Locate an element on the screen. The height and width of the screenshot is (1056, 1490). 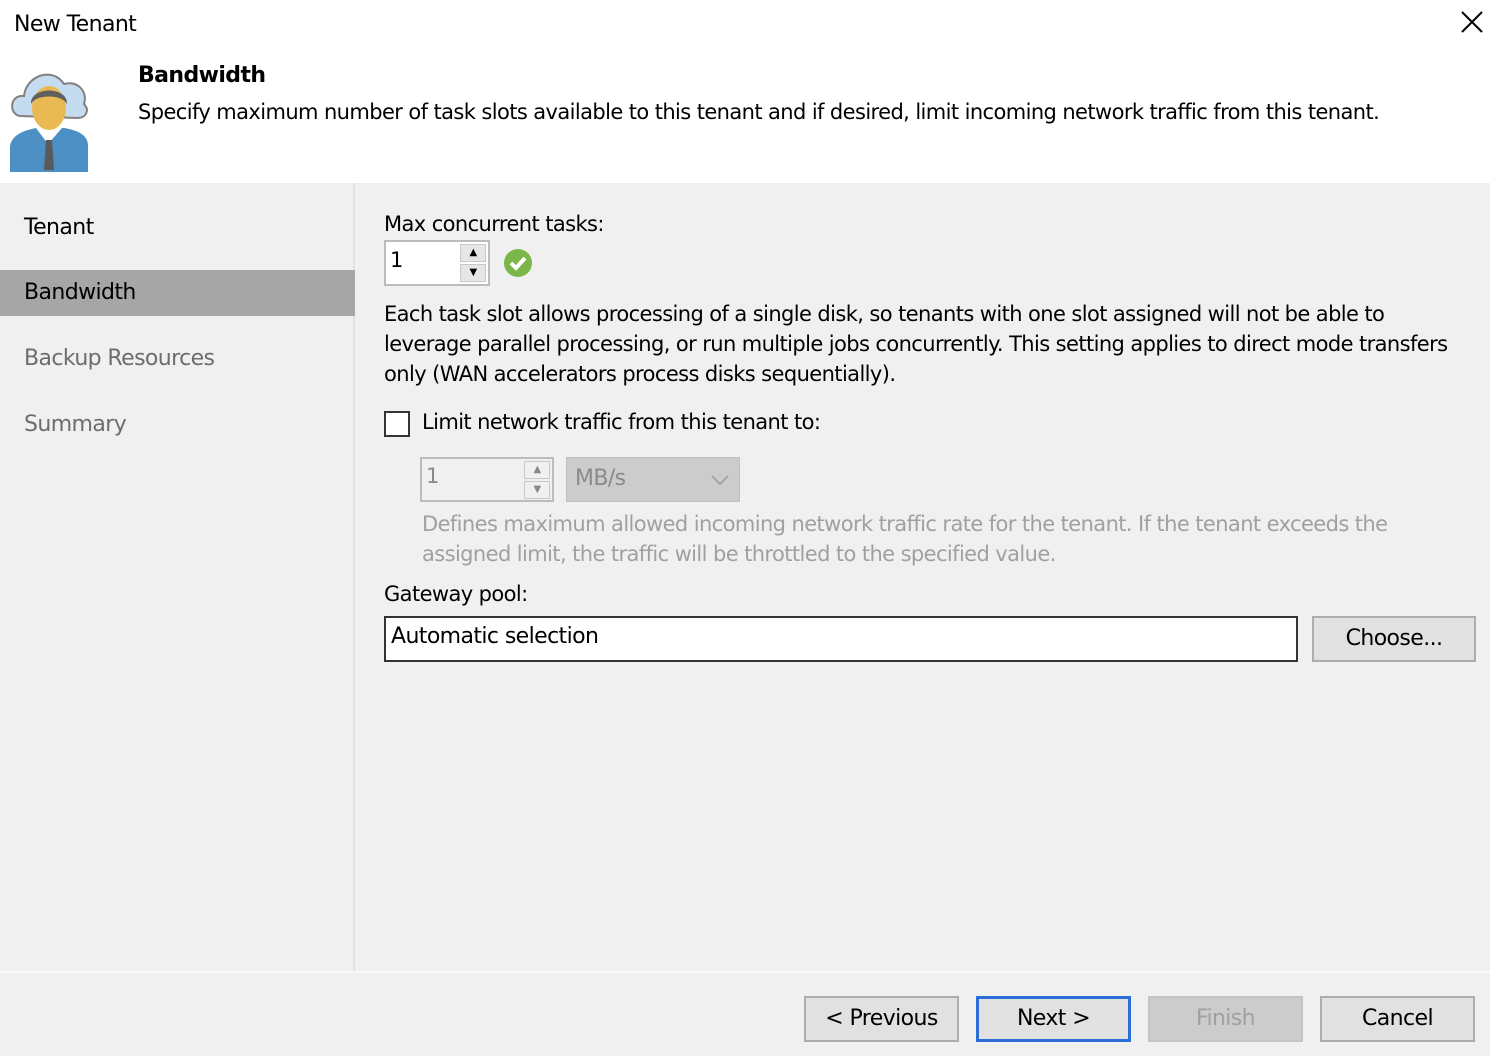
close-icon is located at coordinates (1472, 22).